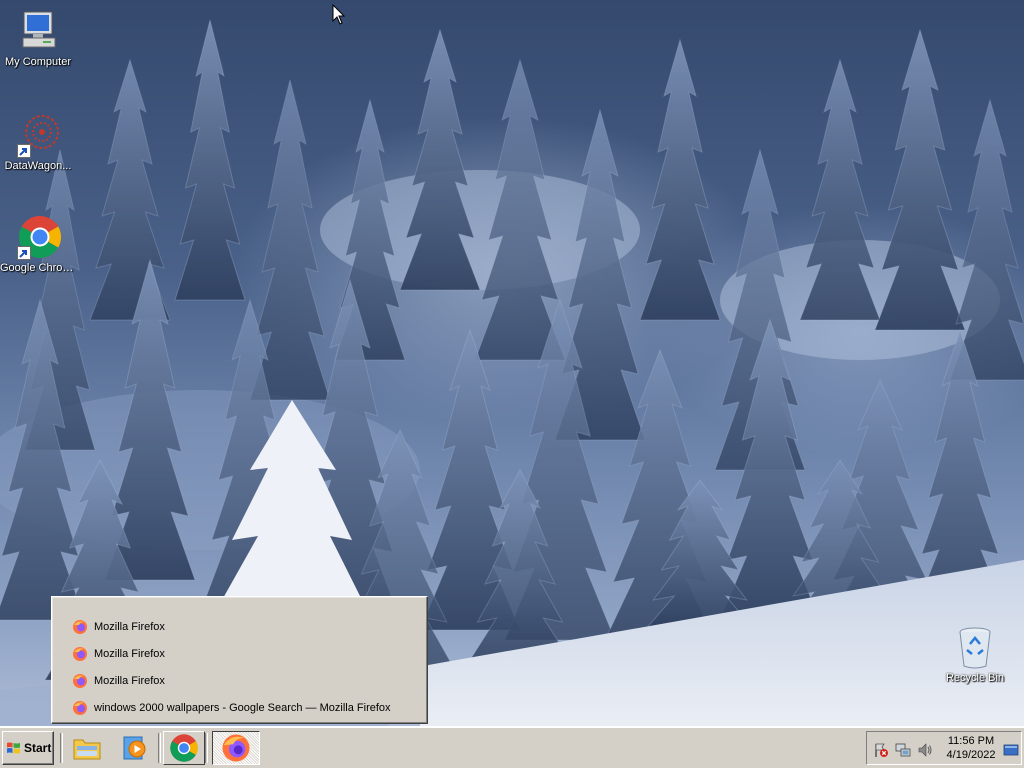 The image size is (1024, 768). Describe the element at coordinates (38, 62) in the screenshot. I see `desktop-icon-label: My Computer` at that location.